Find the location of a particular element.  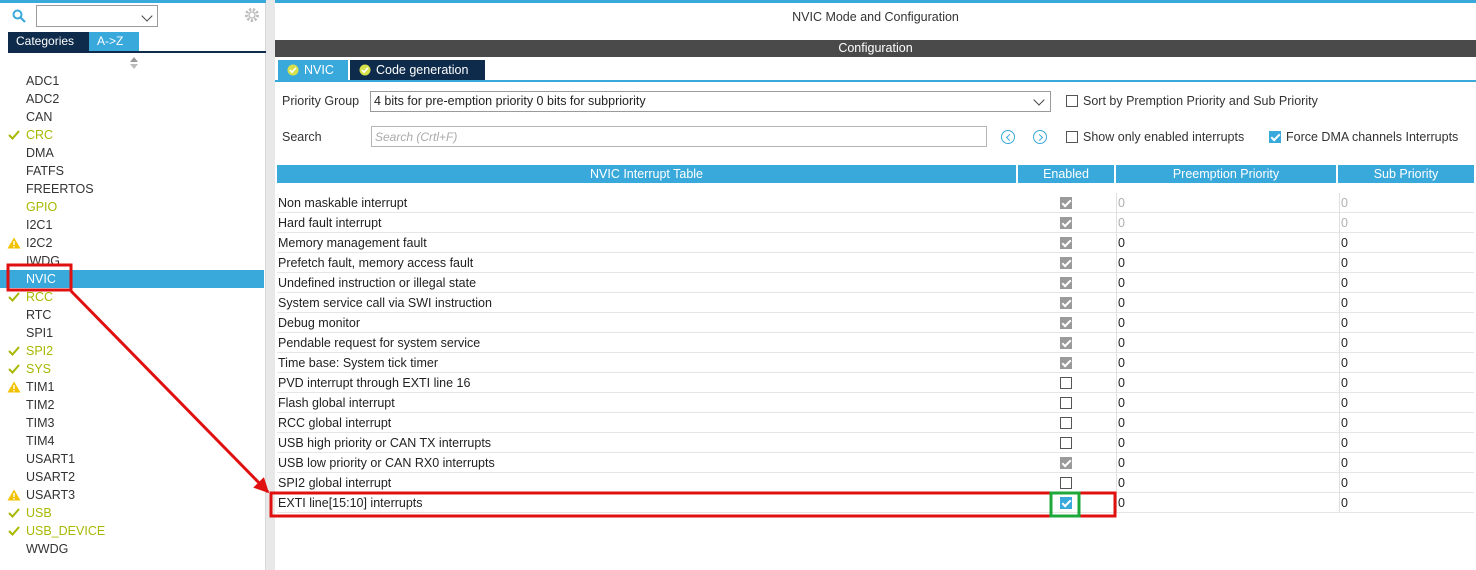

table-row: SPI2 global interrupt 0 0 is located at coordinates (875, 483).